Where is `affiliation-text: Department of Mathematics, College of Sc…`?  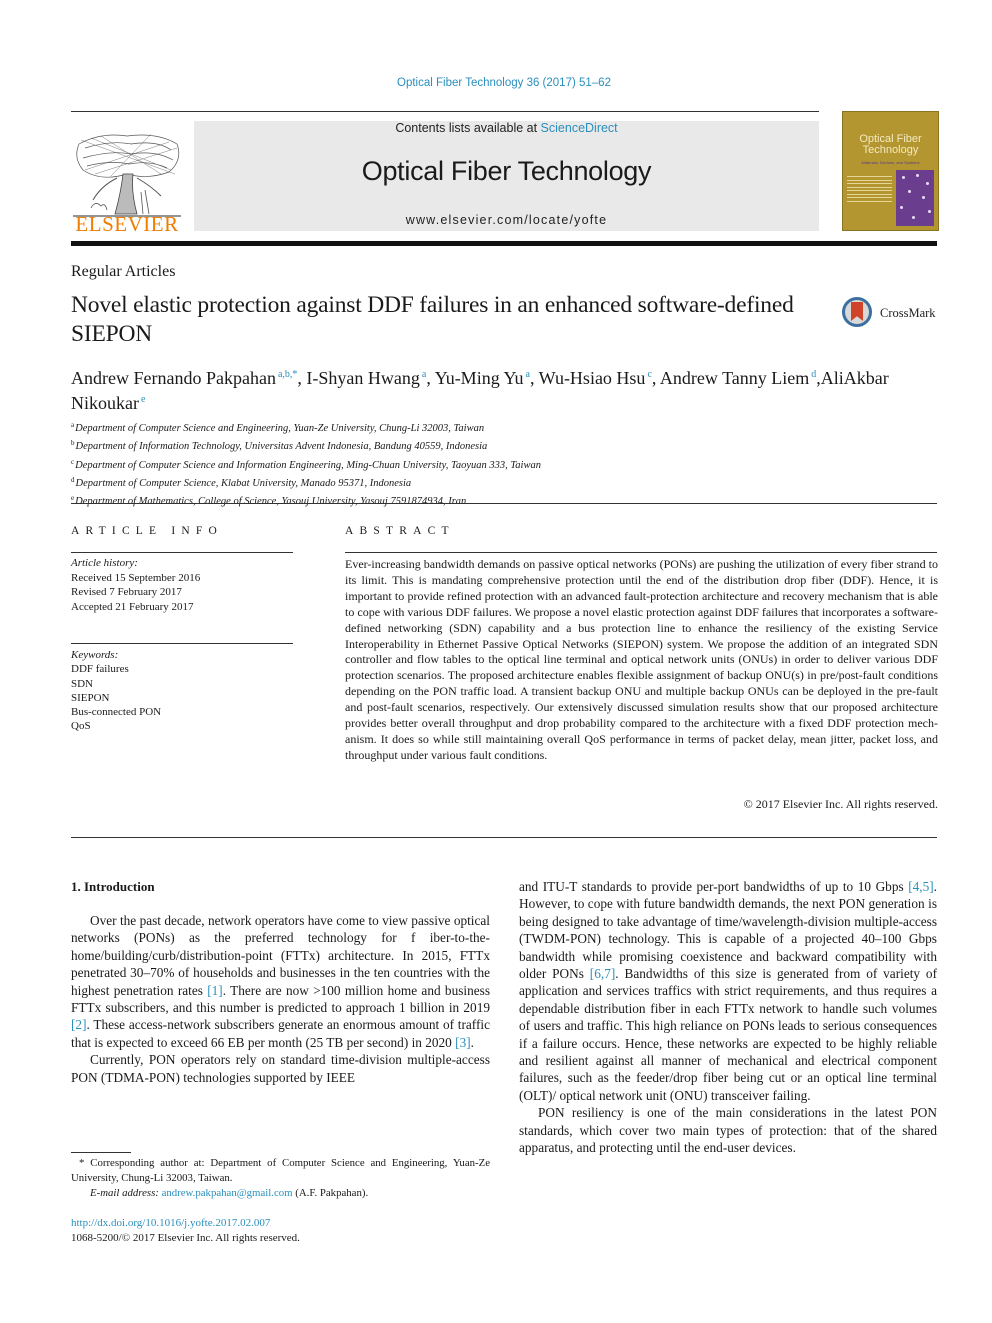
affiliation-text: Department of Mathematics, College of Sc… is located at coordinates (271, 502).